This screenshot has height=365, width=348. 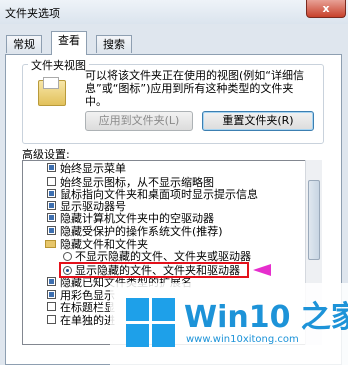 I want to click on window-title: 文件夹选项, so click(x=32, y=13).